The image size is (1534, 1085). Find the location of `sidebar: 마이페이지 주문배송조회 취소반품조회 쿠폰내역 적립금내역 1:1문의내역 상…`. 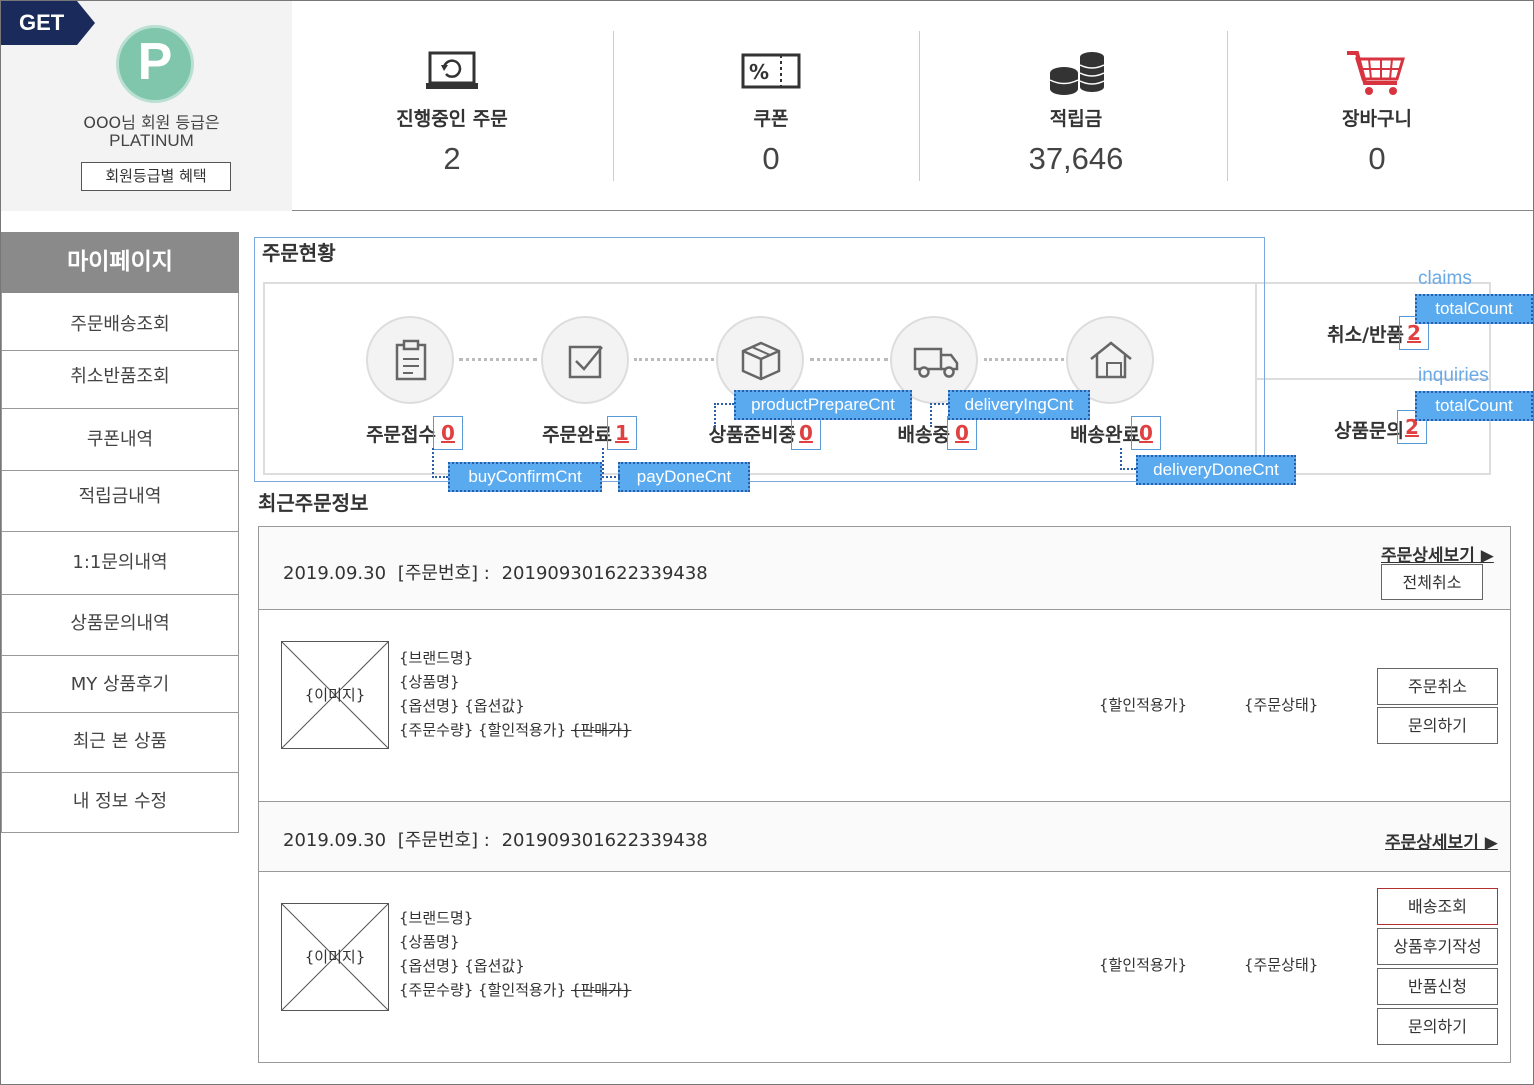

sidebar: 마이페이지 주문배송조회 취소반품조회 쿠폰내역 적립금내역 1:1문의내역 상… is located at coordinates (120, 532).